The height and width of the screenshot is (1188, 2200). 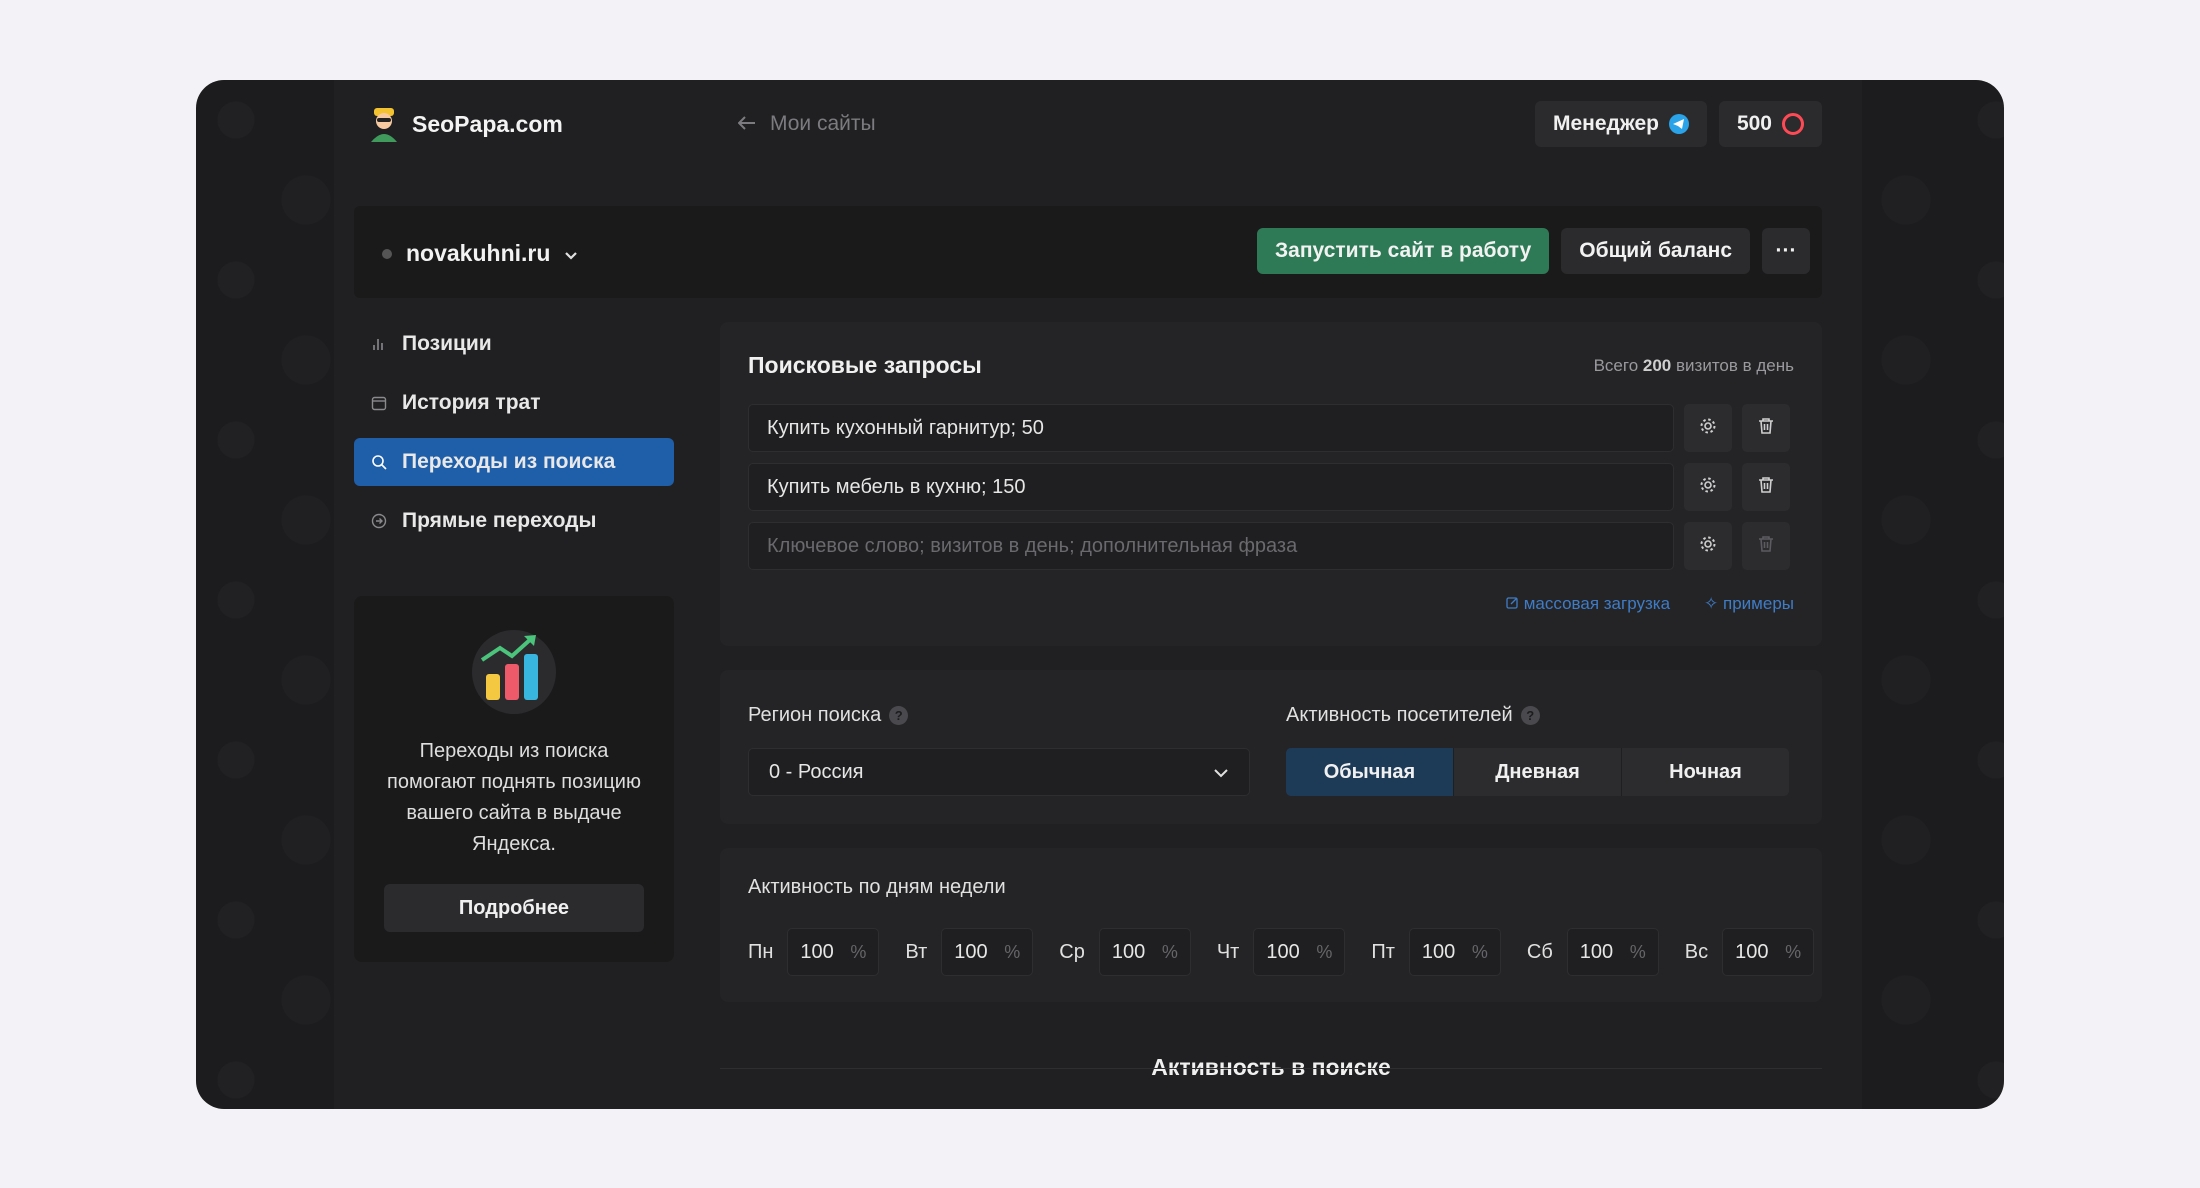 I want to click on activity-option-normal: Обычная, so click(x=1370, y=772).